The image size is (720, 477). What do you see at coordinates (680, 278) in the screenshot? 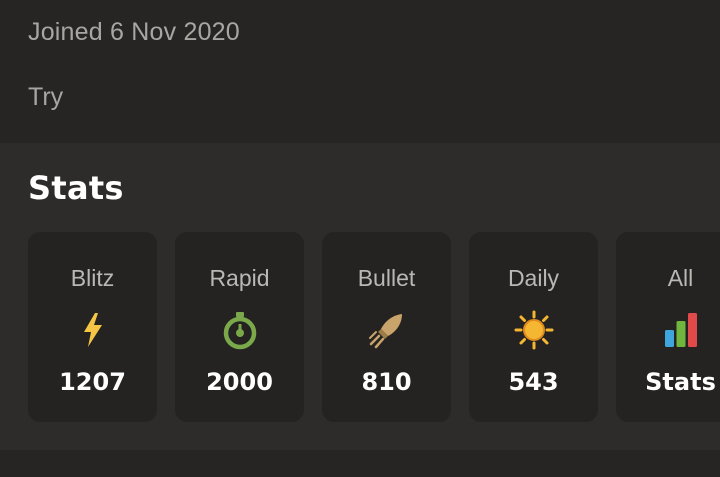
I see `stat-card-label: All` at bounding box center [680, 278].